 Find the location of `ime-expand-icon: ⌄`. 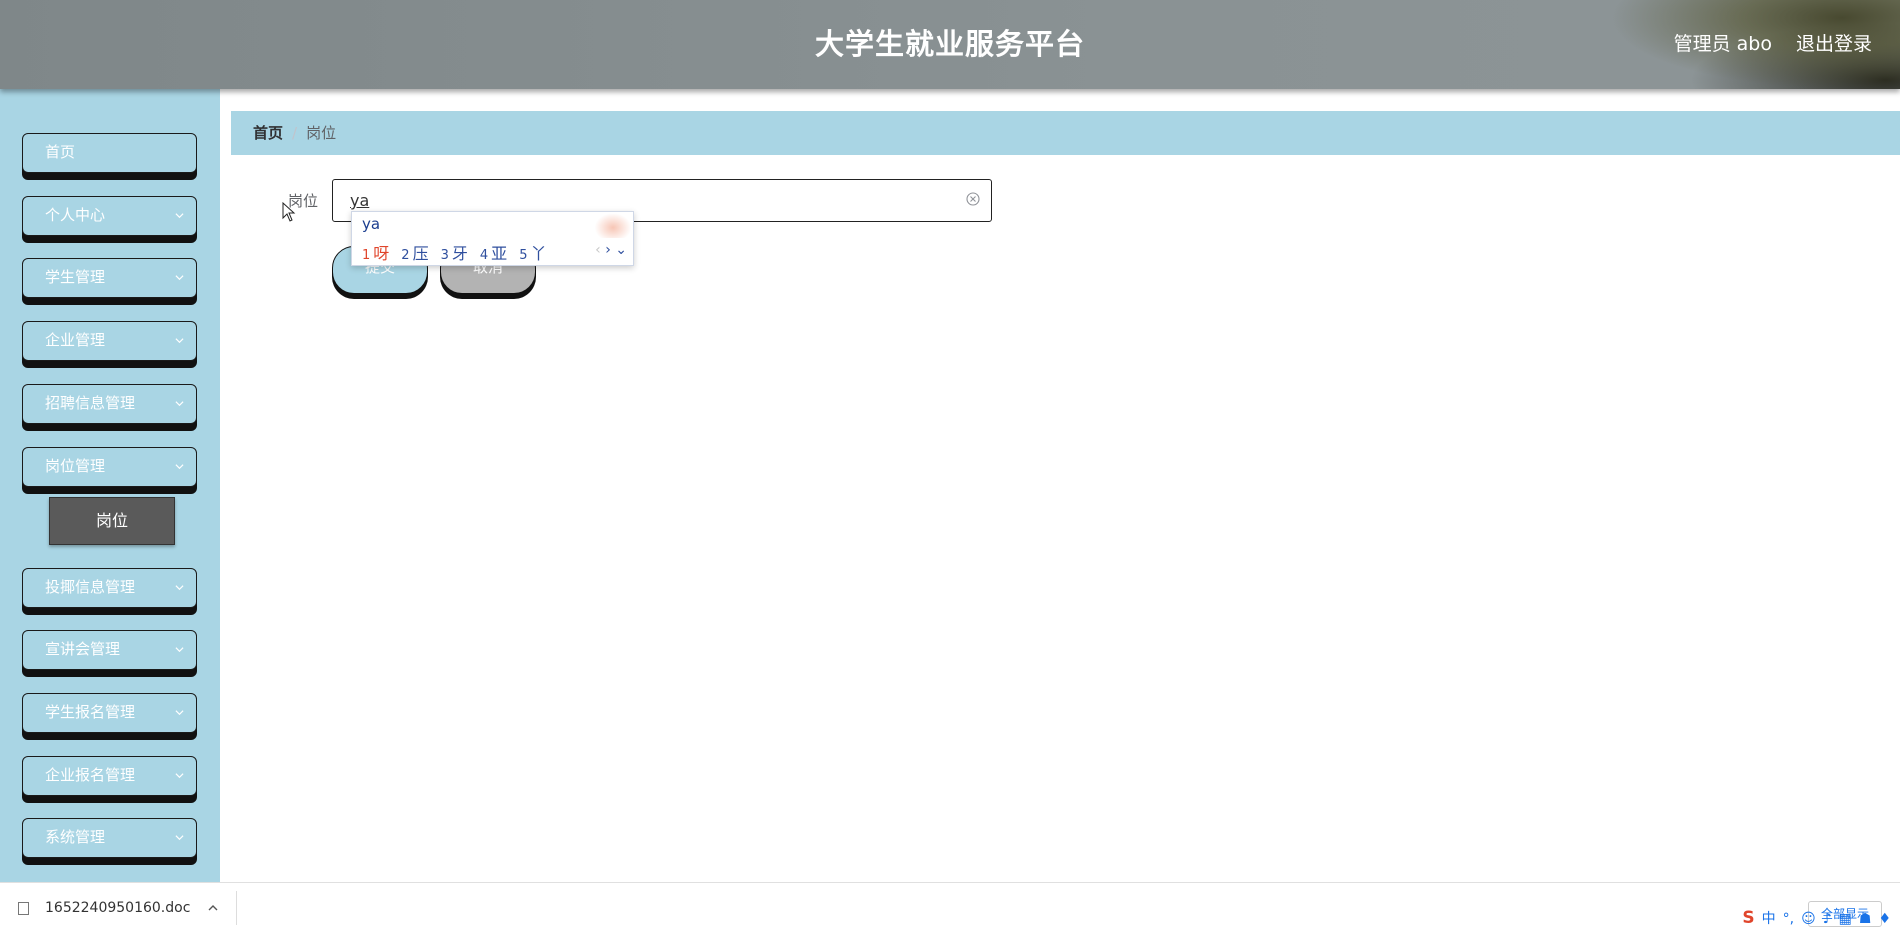

ime-expand-icon: ⌄ is located at coordinates (621, 250).